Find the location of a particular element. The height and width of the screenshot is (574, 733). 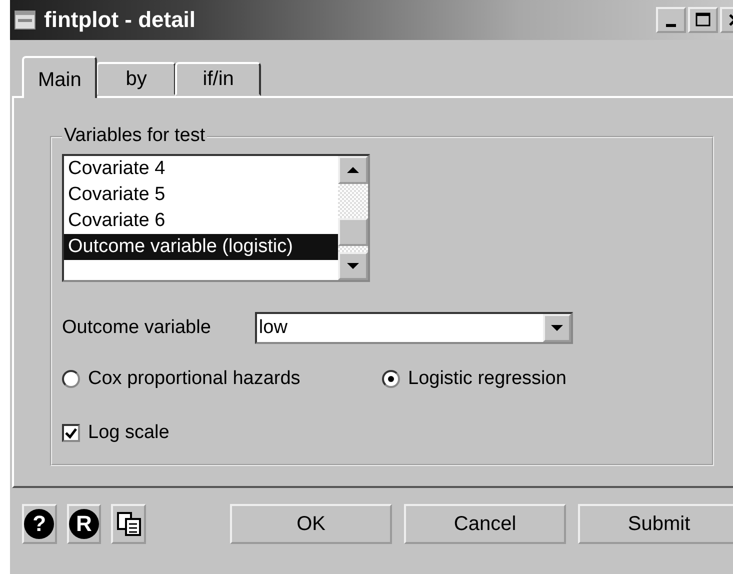

scroll-up-button is located at coordinates (353, 170).